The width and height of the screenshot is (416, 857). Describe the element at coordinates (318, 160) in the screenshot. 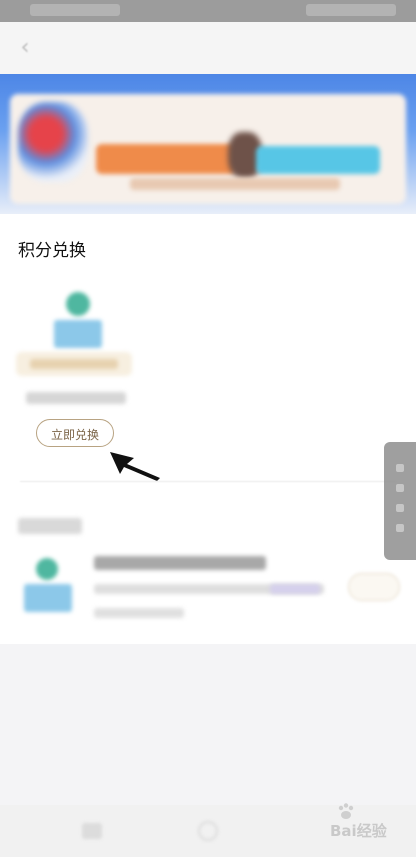

I see `banner-cyan-button` at that location.